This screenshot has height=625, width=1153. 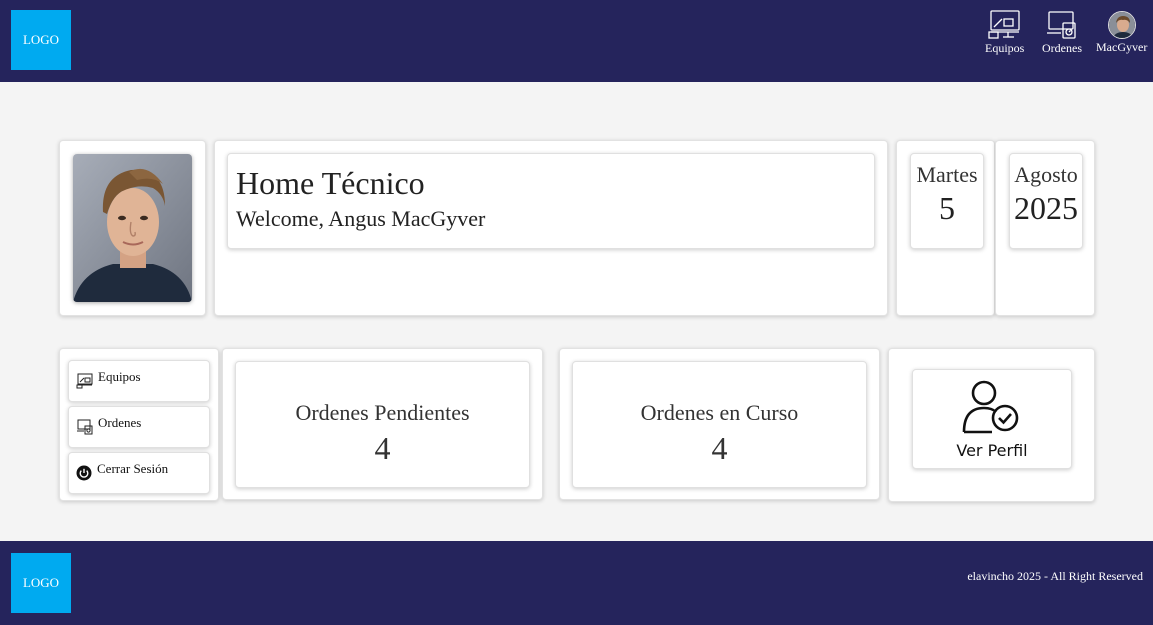 What do you see at coordinates (133, 468) in the screenshot?
I see `menu-logout-label: Cerrar Sesión` at bounding box center [133, 468].